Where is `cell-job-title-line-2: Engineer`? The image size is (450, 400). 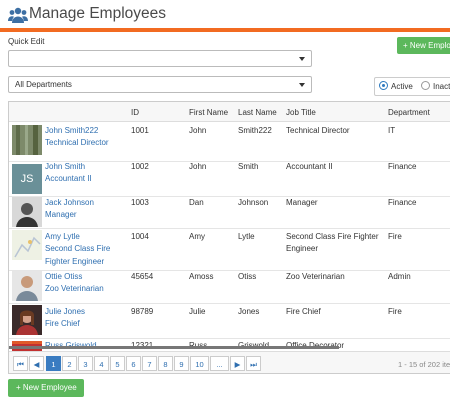
cell-job-title-line-2: Engineer is located at coordinates (302, 248).